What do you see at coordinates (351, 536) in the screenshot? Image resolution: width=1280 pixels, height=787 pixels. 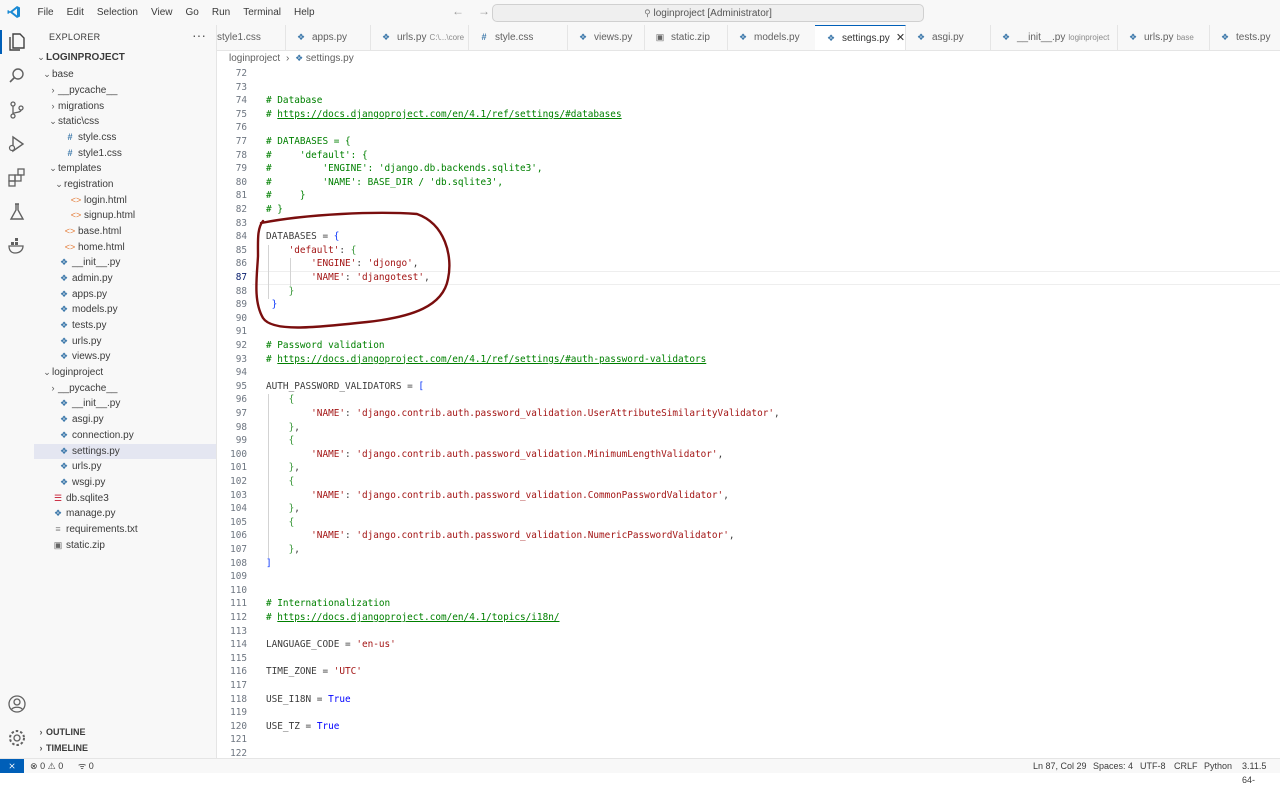 I see `code-token: :` at bounding box center [351, 536].